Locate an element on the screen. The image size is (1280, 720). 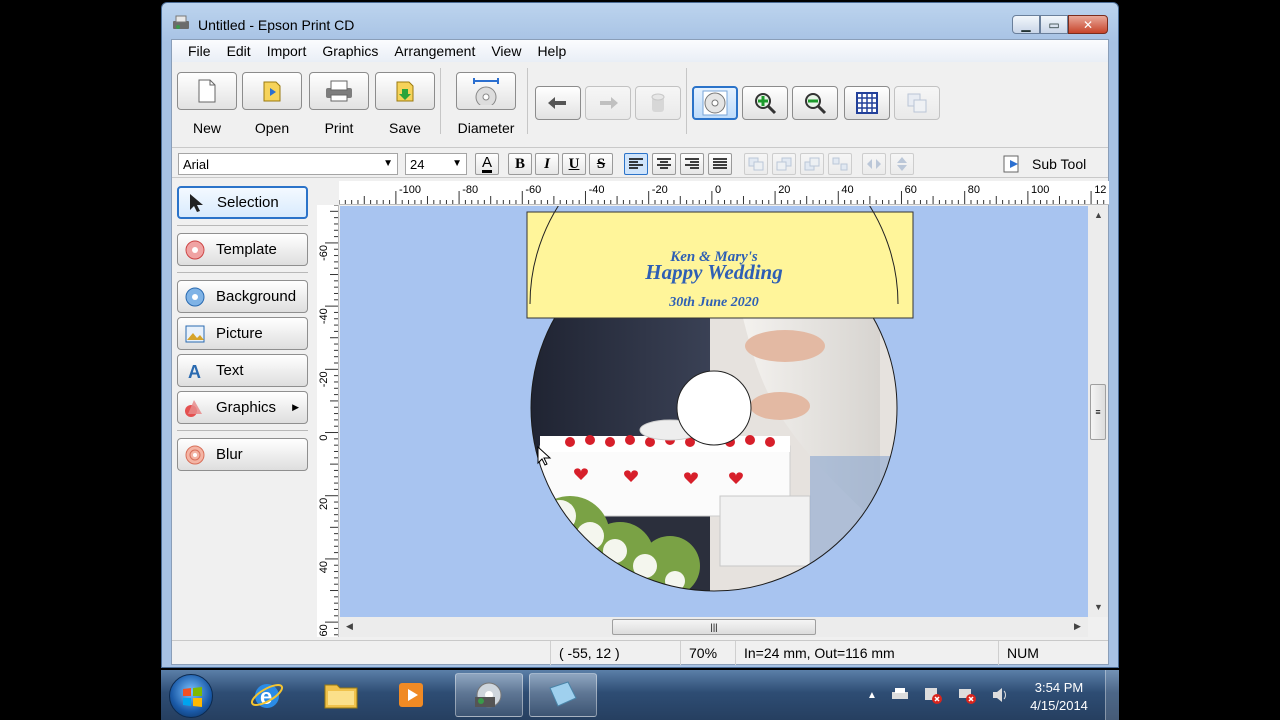
ruler-label: 0 is located at coordinates (718, 190).